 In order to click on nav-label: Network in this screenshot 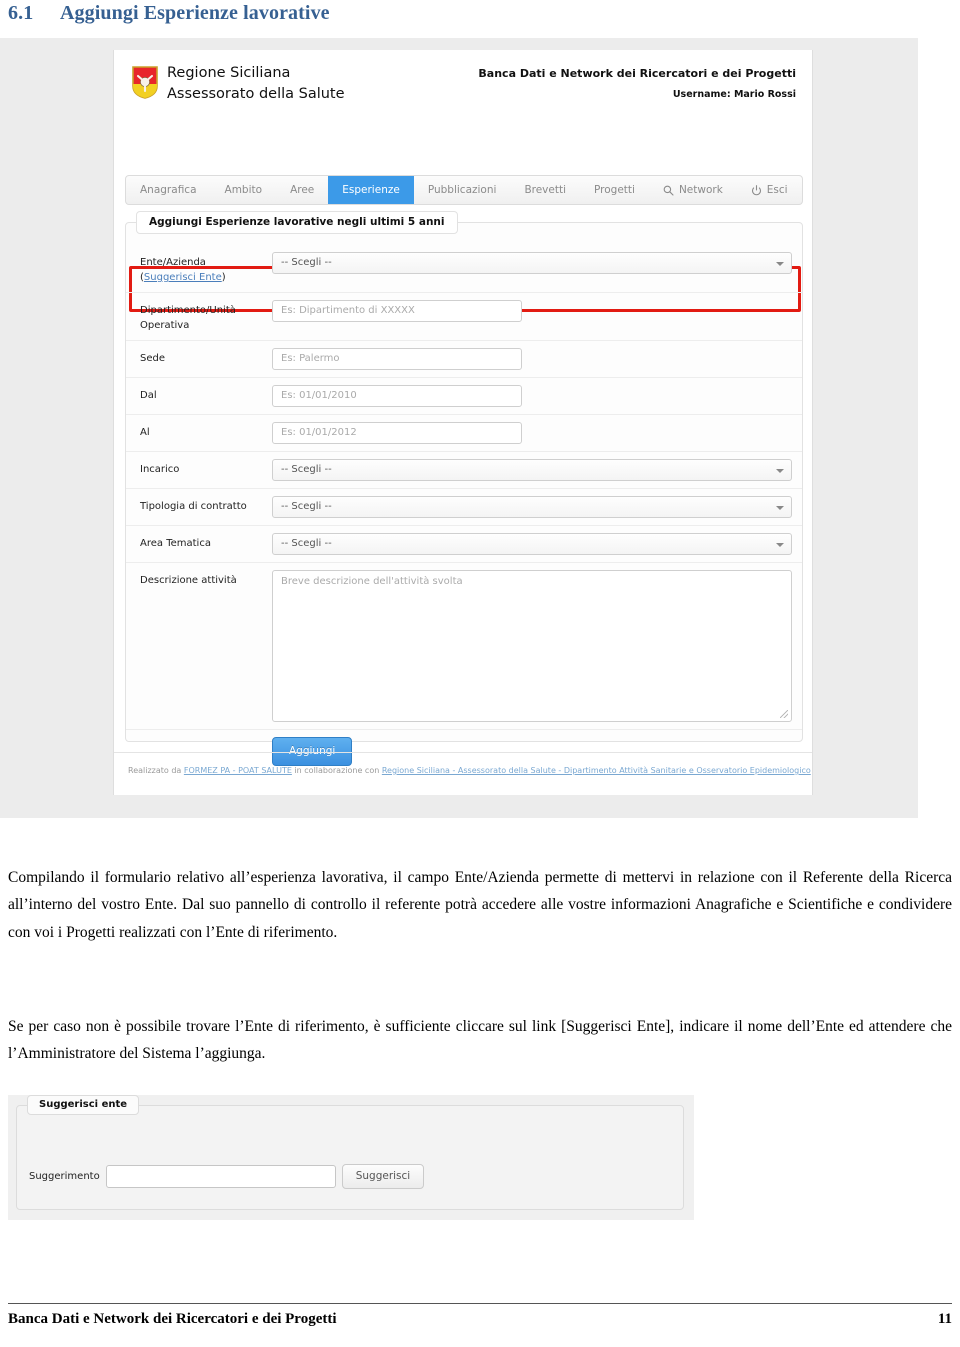, I will do `click(700, 190)`.